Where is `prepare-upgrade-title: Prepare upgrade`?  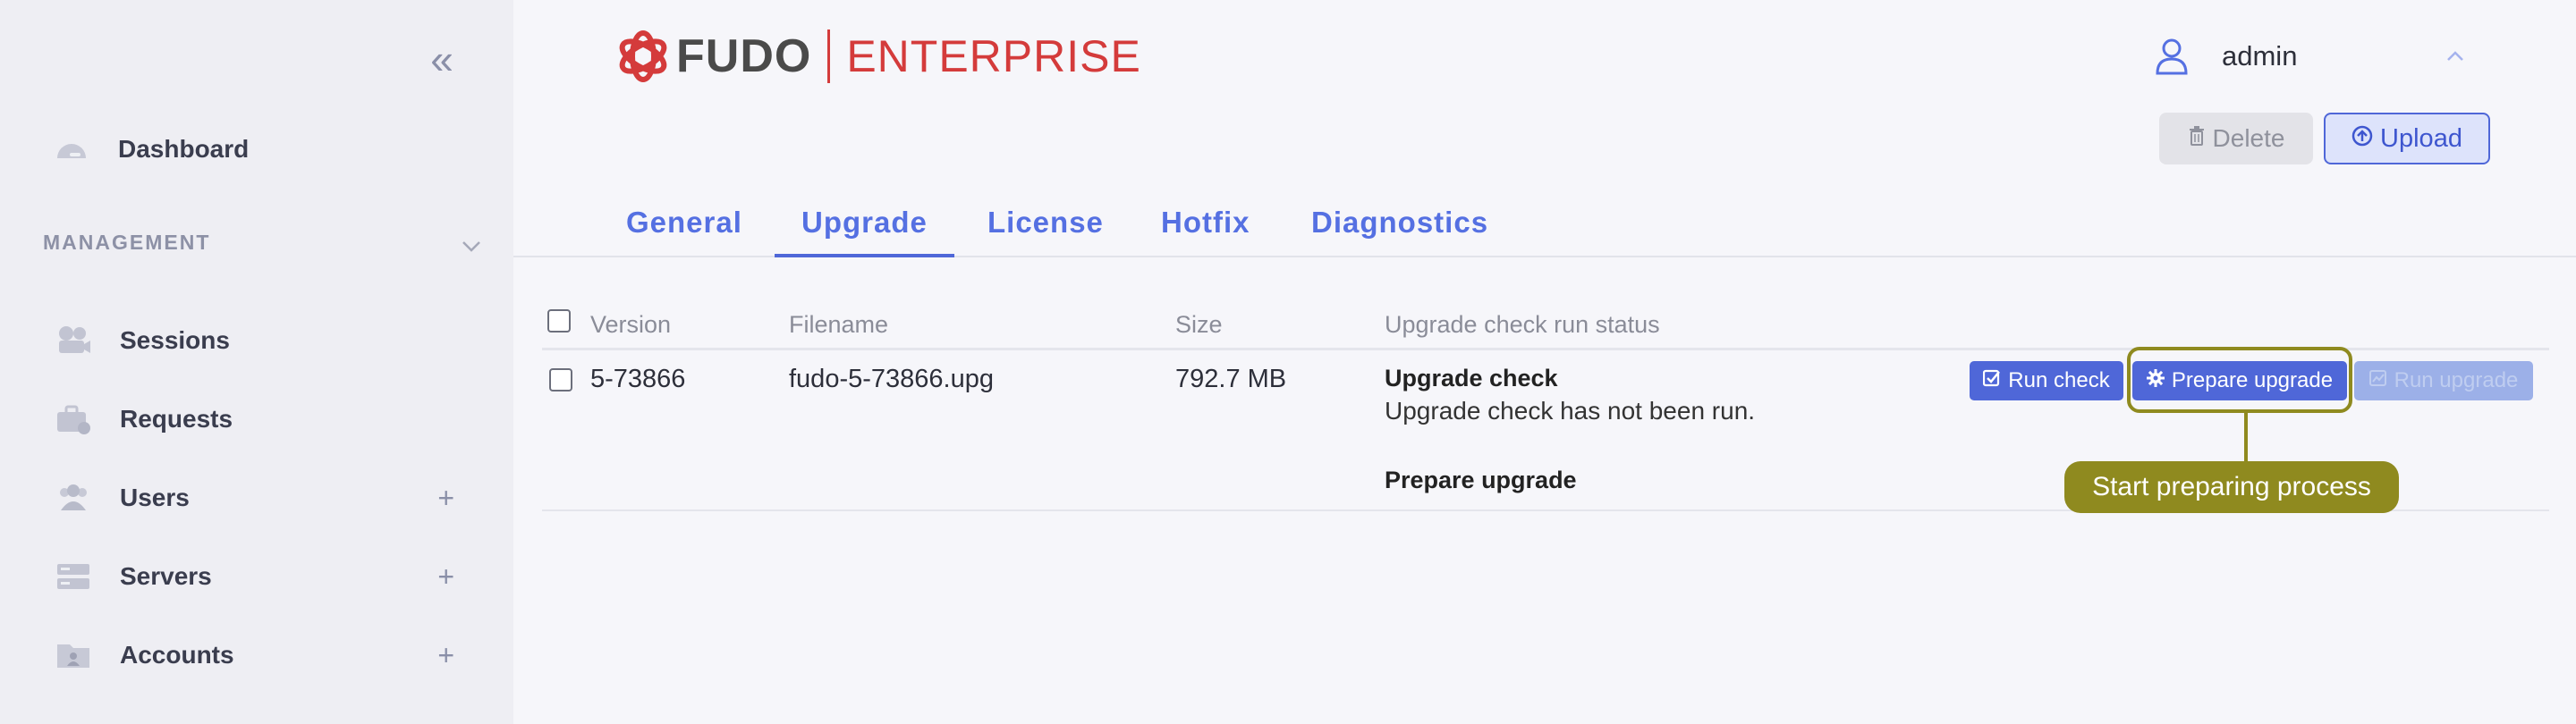
prepare-upgrade-title: Prepare upgrade is located at coordinates (1481, 480).